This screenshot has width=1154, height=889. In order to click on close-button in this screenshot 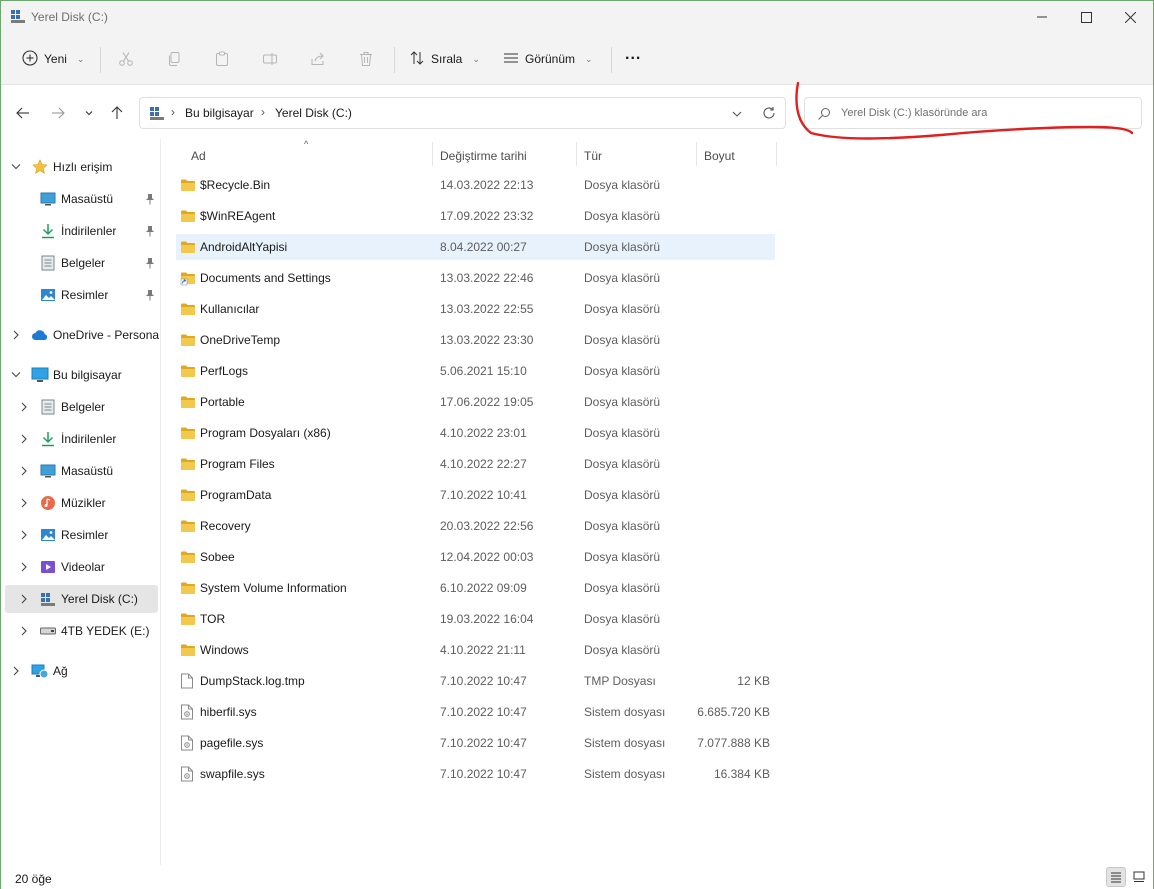, I will do `click(1130, 17)`.